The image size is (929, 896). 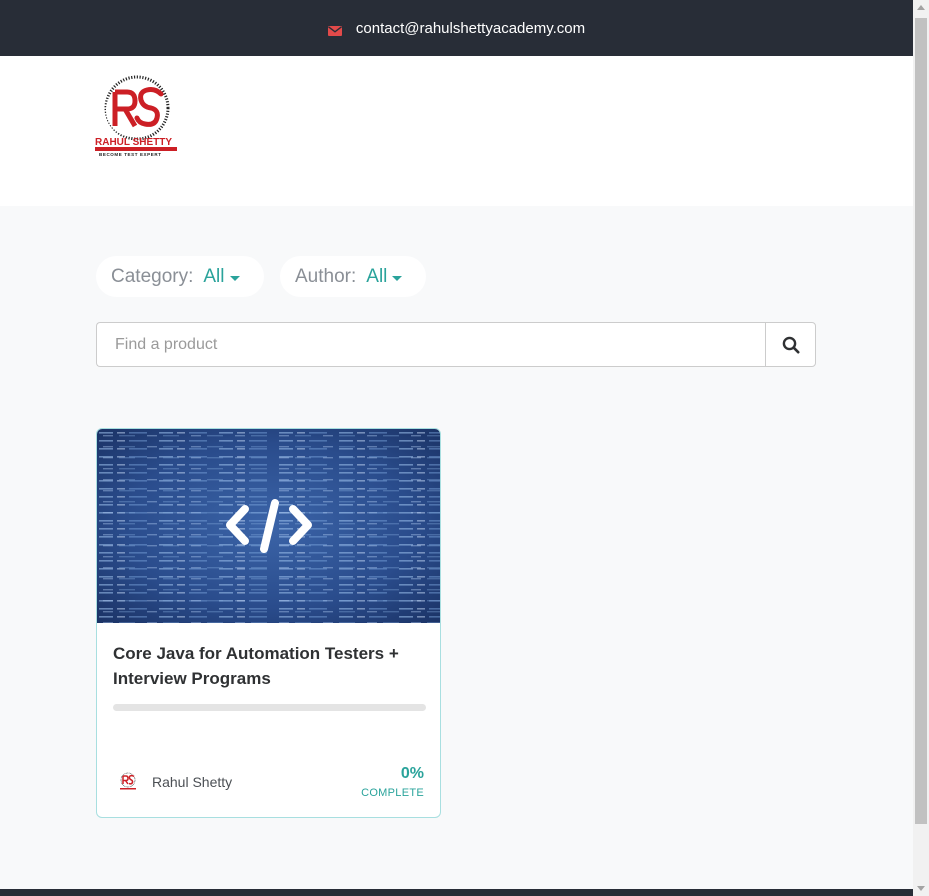 What do you see at coordinates (470, 28) in the screenshot?
I see `contact-email-link: contact@rahulshettyacademy.com` at bounding box center [470, 28].